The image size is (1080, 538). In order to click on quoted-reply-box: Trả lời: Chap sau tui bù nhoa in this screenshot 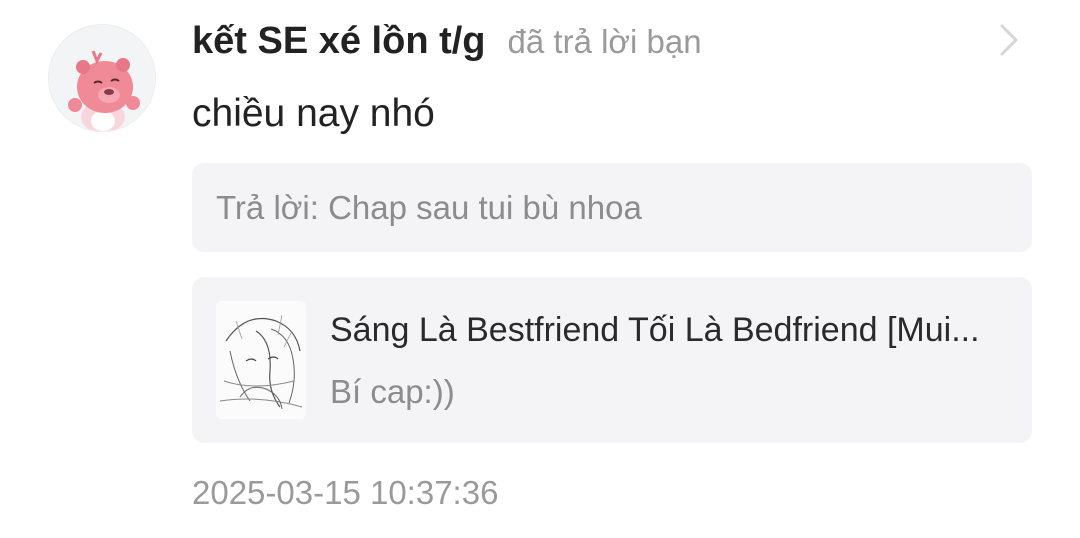, I will do `click(612, 207)`.